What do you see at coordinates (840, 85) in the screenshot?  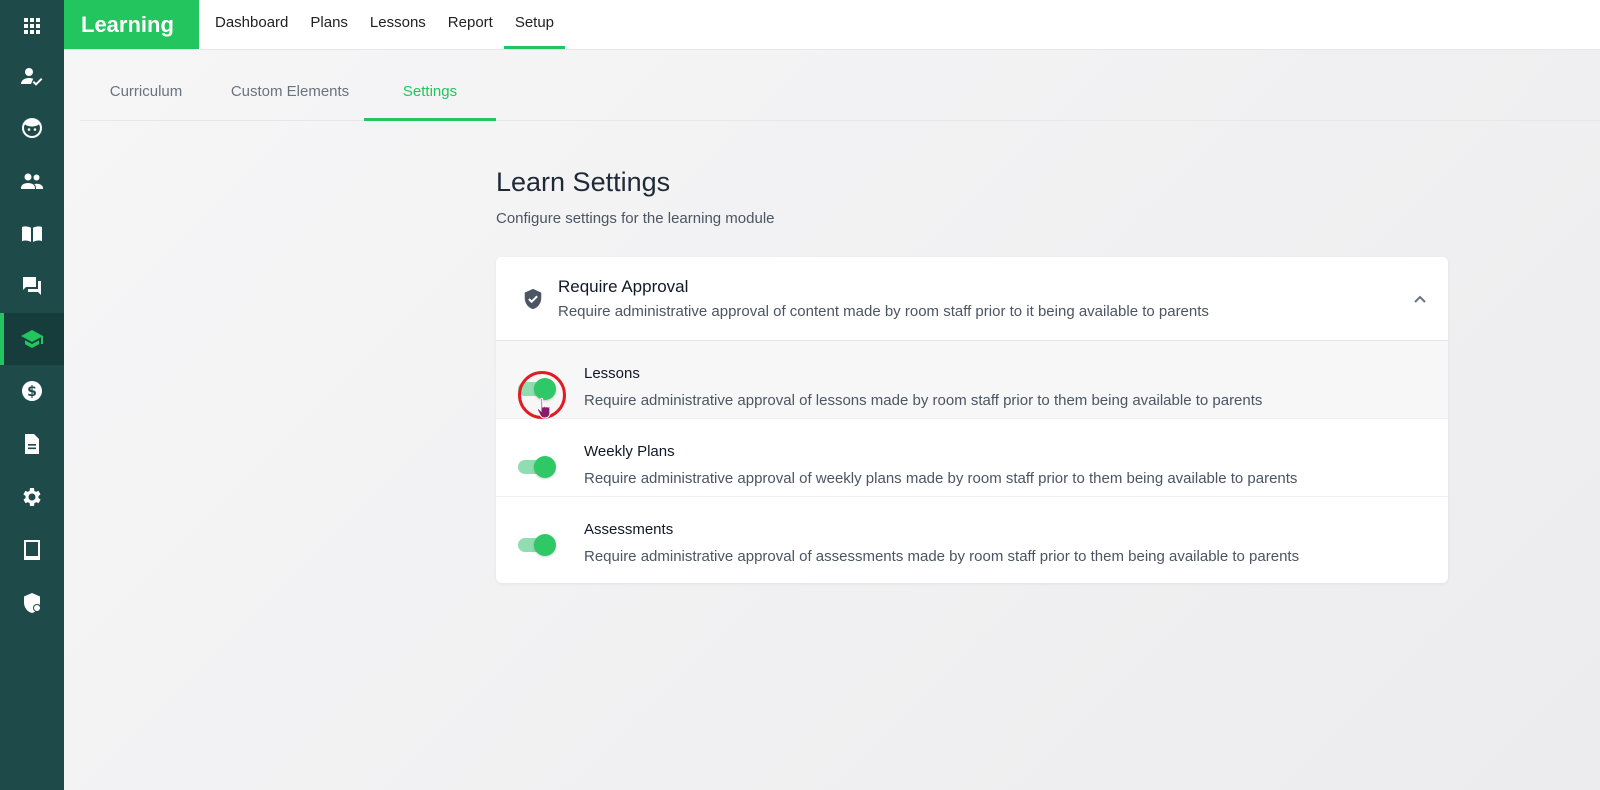 I see `settings-tabs: Curriculum Custom Elements Settings` at bounding box center [840, 85].